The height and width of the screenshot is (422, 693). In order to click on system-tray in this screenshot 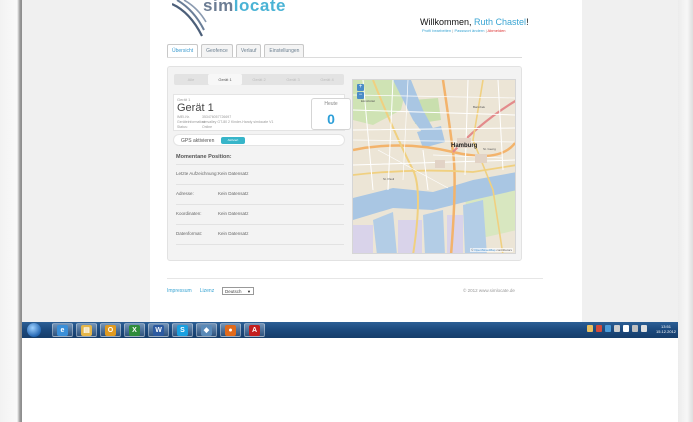, I will do `click(617, 328)`.